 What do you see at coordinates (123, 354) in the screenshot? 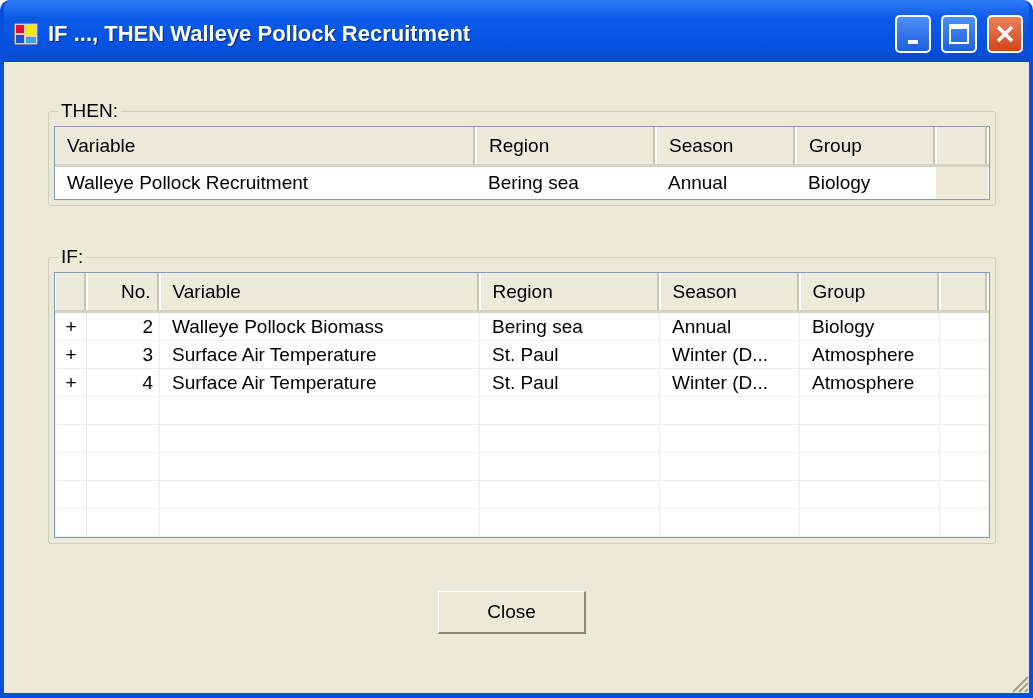
I see `table-cell: 3` at bounding box center [123, 354].